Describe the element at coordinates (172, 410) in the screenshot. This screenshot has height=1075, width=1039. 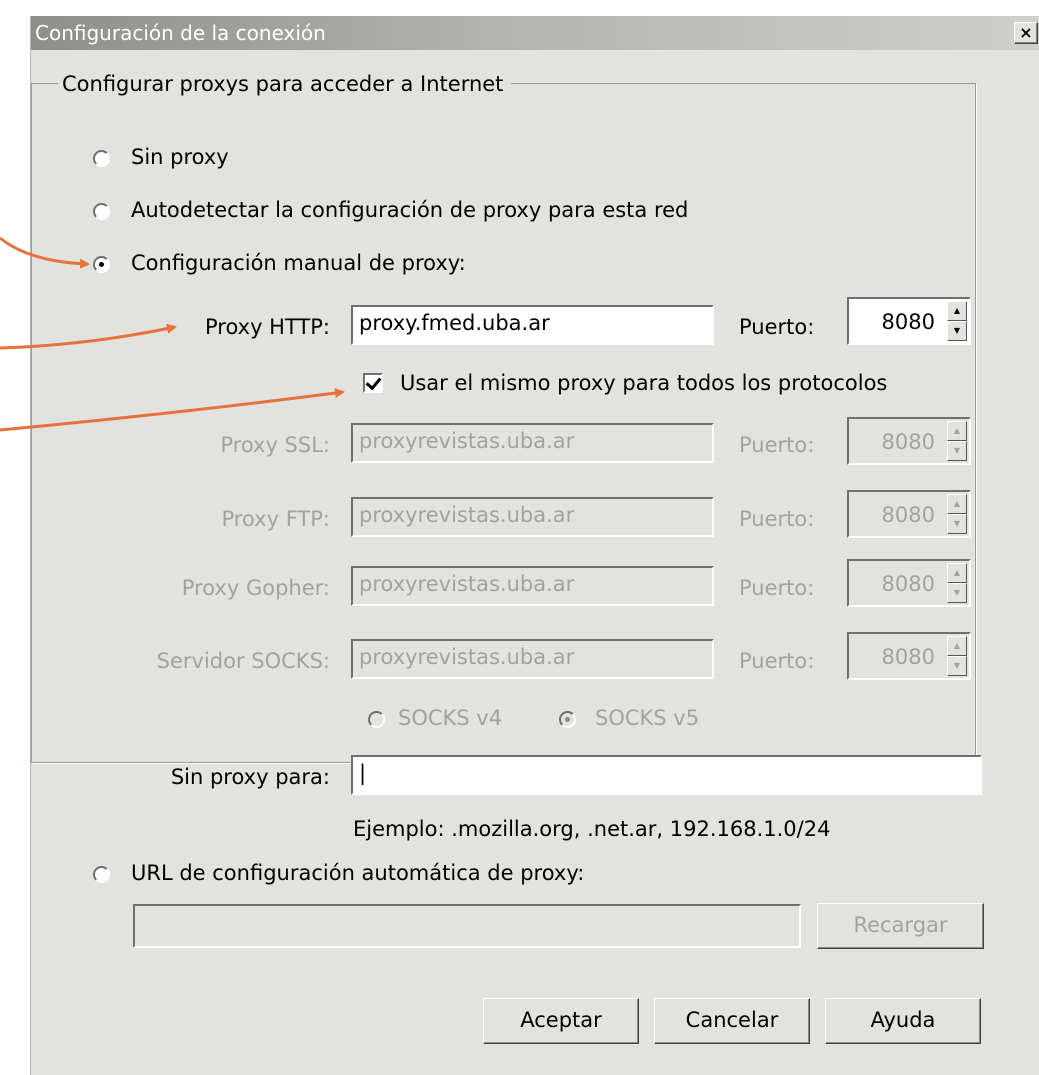
I see `annotation-arrow-same-proxy` at that location.